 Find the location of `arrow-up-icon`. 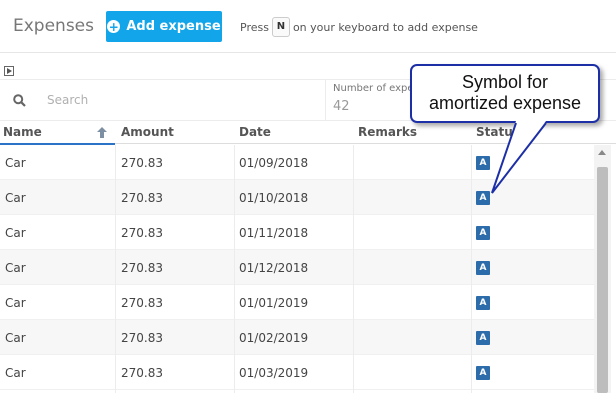

arrow-up-icon is located at coordinates (102, 132).